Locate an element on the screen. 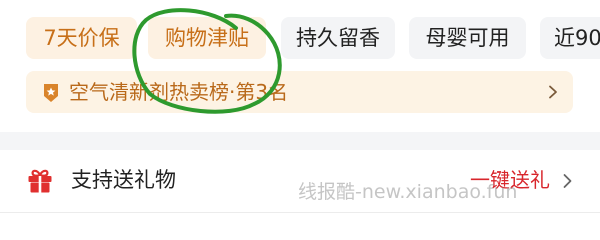 The image size is (600, 240). tag-chip-recent-90: 近90 is located at coordinates (570, 38).